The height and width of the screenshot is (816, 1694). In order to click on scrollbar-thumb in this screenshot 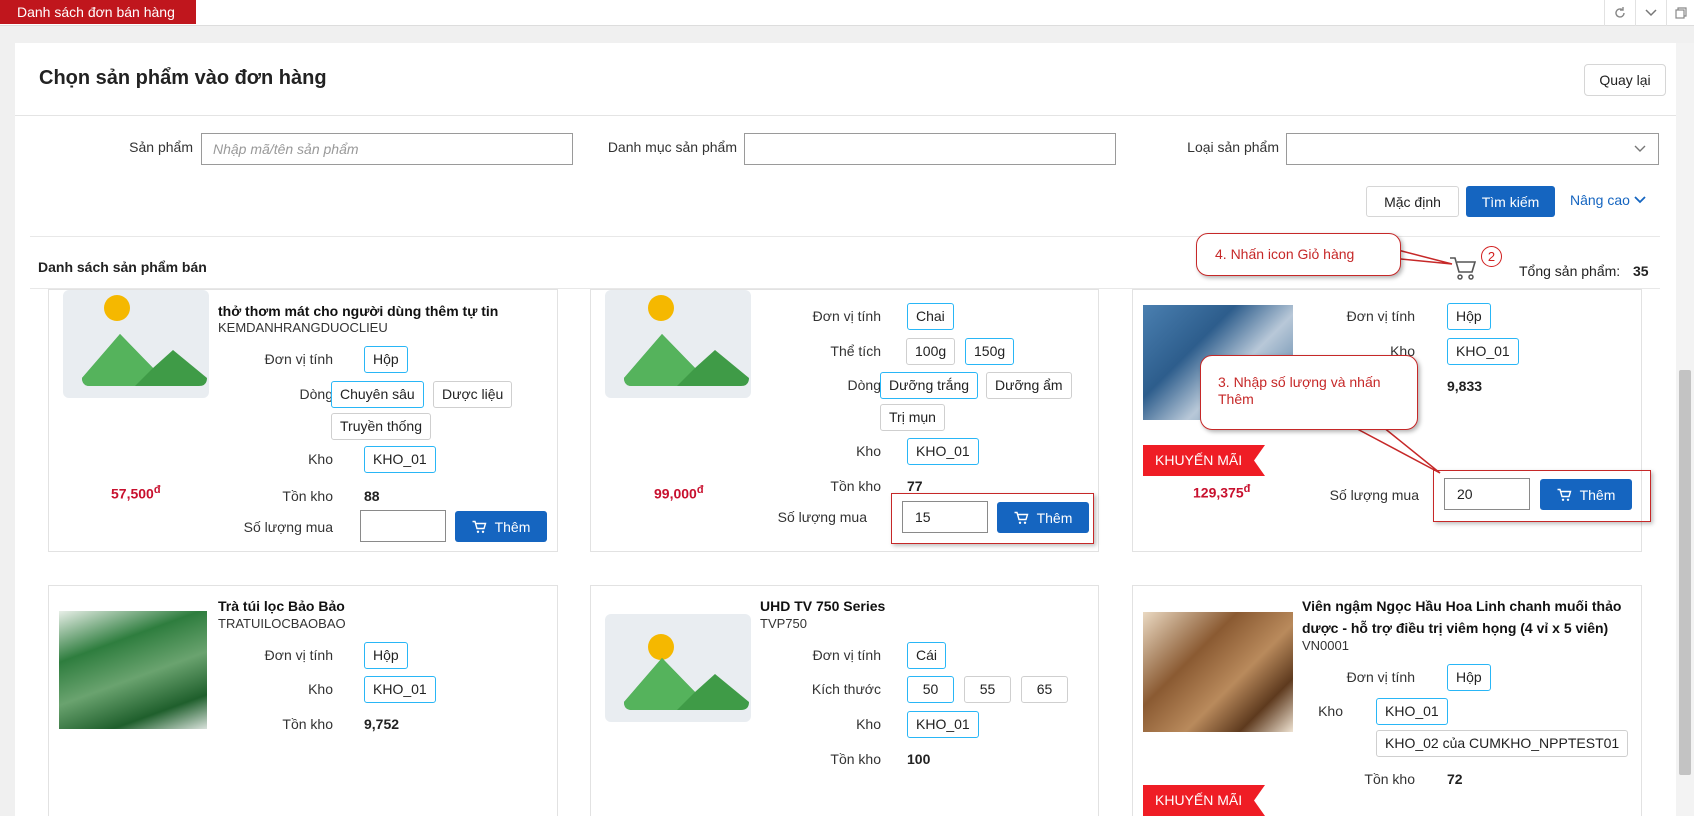, I will do `click(1685, 572)`.